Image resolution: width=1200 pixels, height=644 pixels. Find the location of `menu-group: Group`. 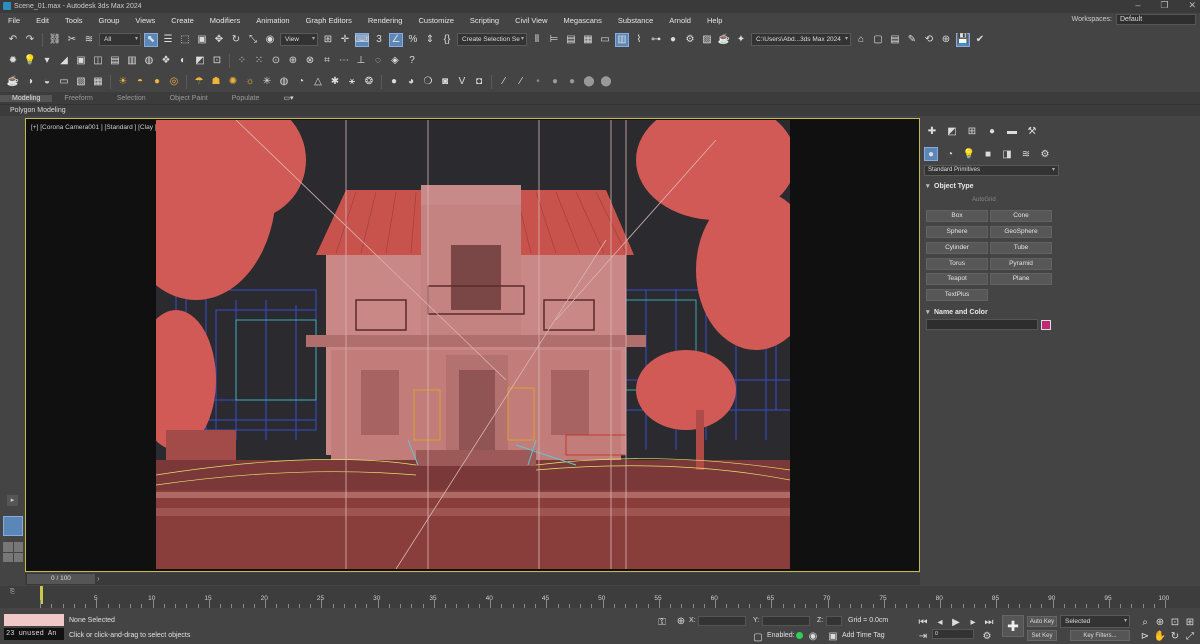

menu-group: Group is located at coordinates (109, 20).